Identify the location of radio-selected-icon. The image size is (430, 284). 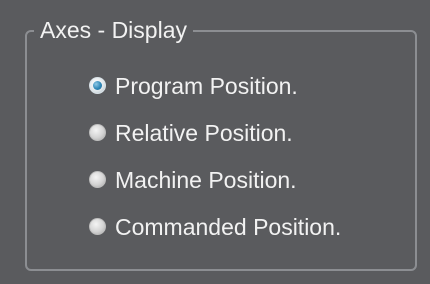
(97, 85).